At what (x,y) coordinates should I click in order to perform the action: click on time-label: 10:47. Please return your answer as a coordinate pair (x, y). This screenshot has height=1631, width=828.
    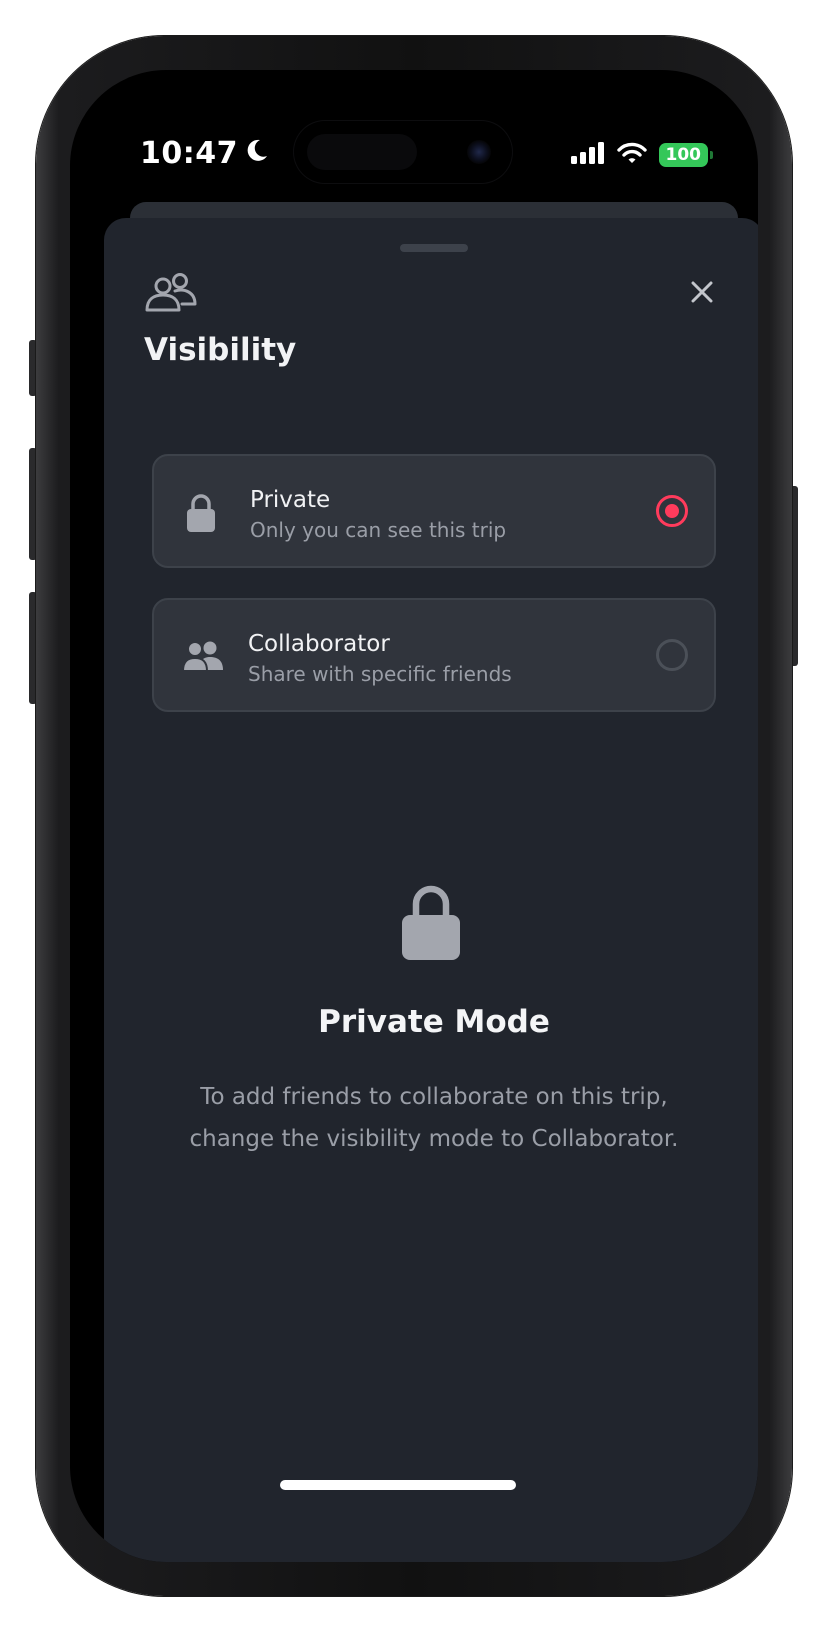
    Looking at the image, I should click on (189, 153).